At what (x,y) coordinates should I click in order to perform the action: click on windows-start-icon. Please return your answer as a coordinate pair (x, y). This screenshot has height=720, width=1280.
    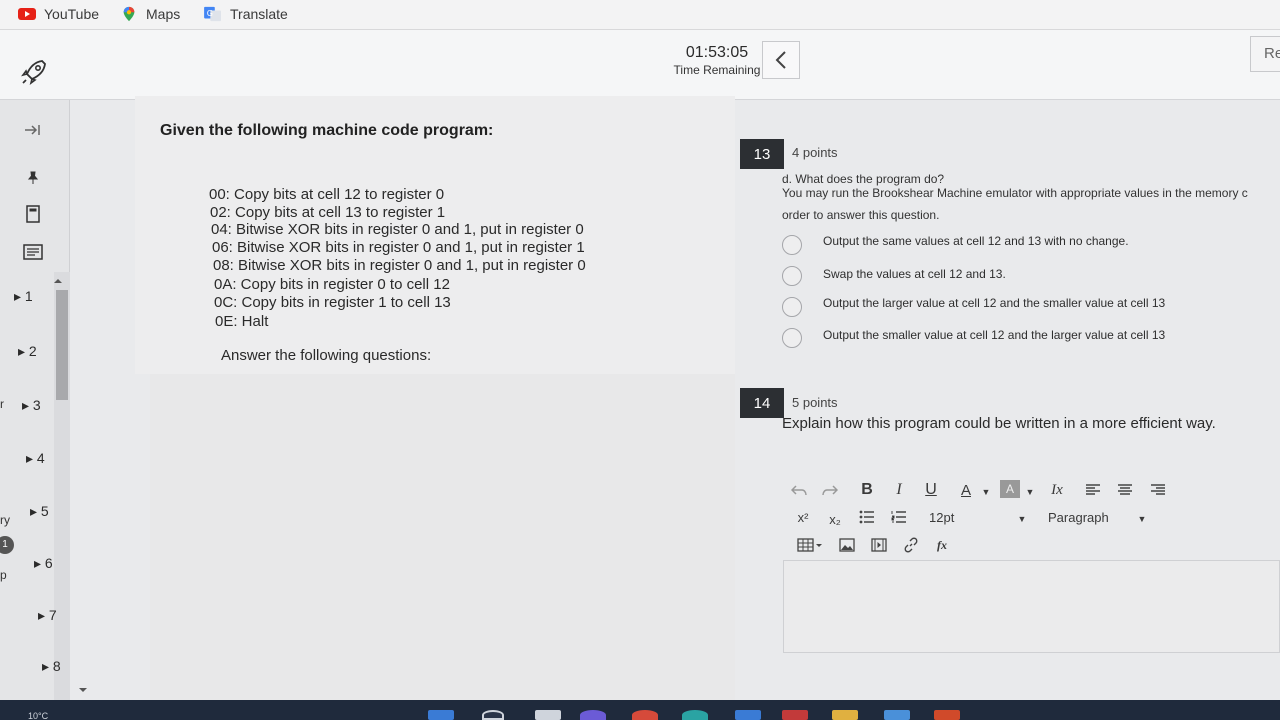
    Looking at the image, I should click on (441, 715).